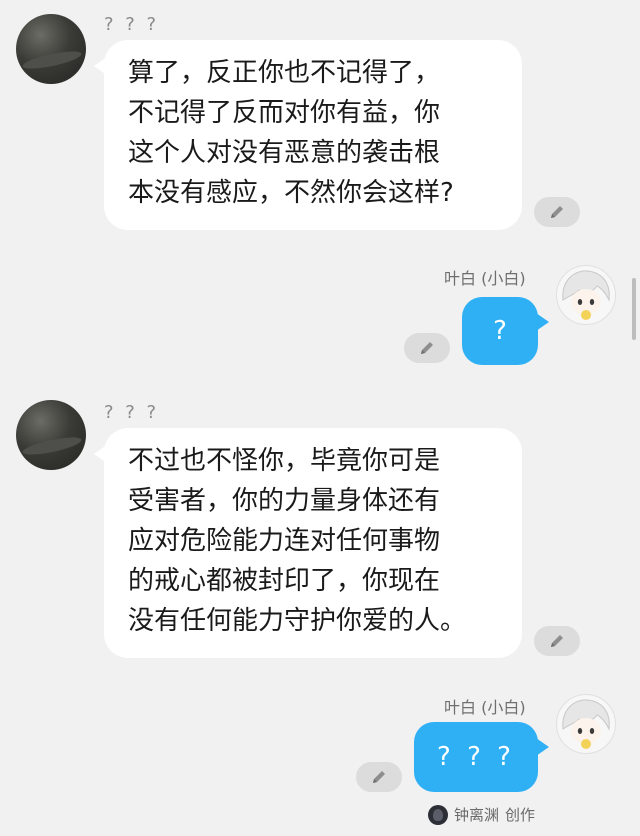 The height and width of the screenshot is (836, 640). I want to click on message-line: 不记得了反而对你有益，你, so click(284, 113).